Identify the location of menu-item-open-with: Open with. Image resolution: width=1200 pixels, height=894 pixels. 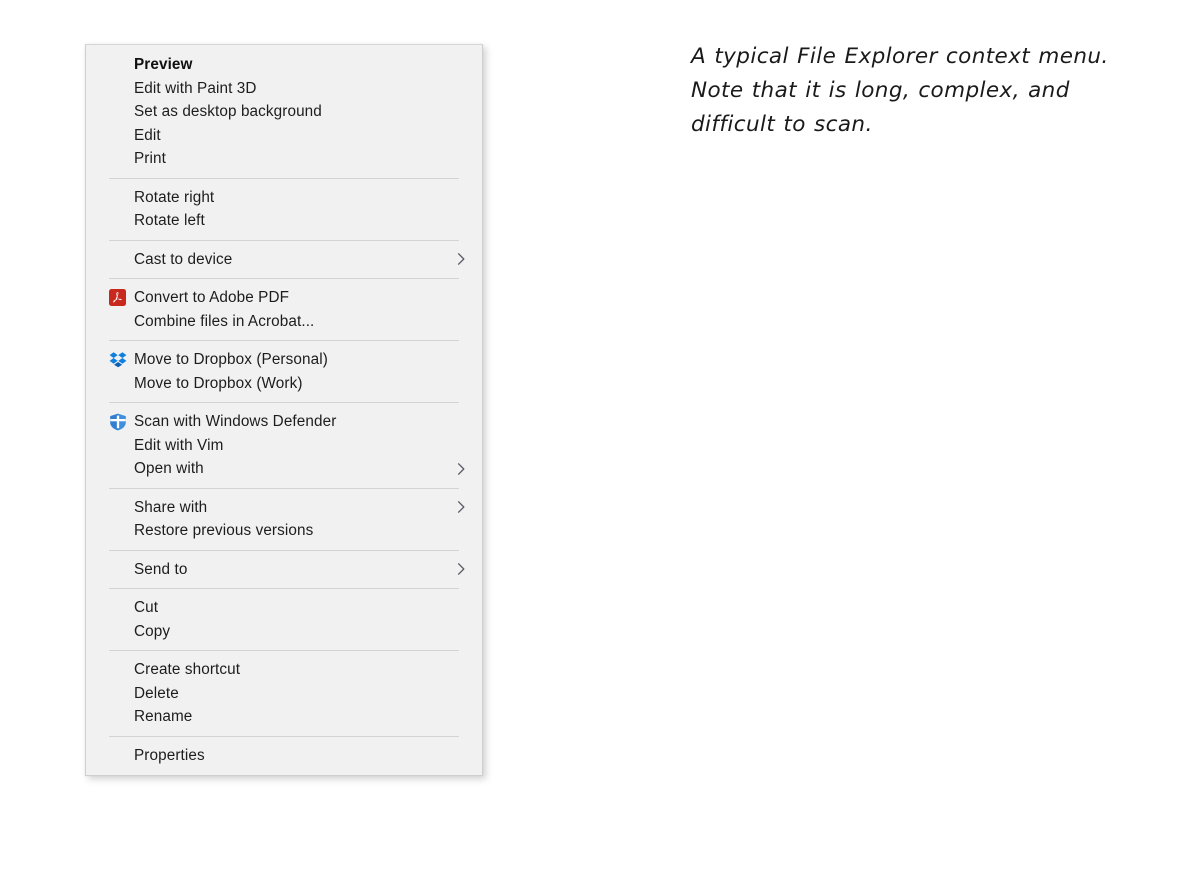
(284, 469).